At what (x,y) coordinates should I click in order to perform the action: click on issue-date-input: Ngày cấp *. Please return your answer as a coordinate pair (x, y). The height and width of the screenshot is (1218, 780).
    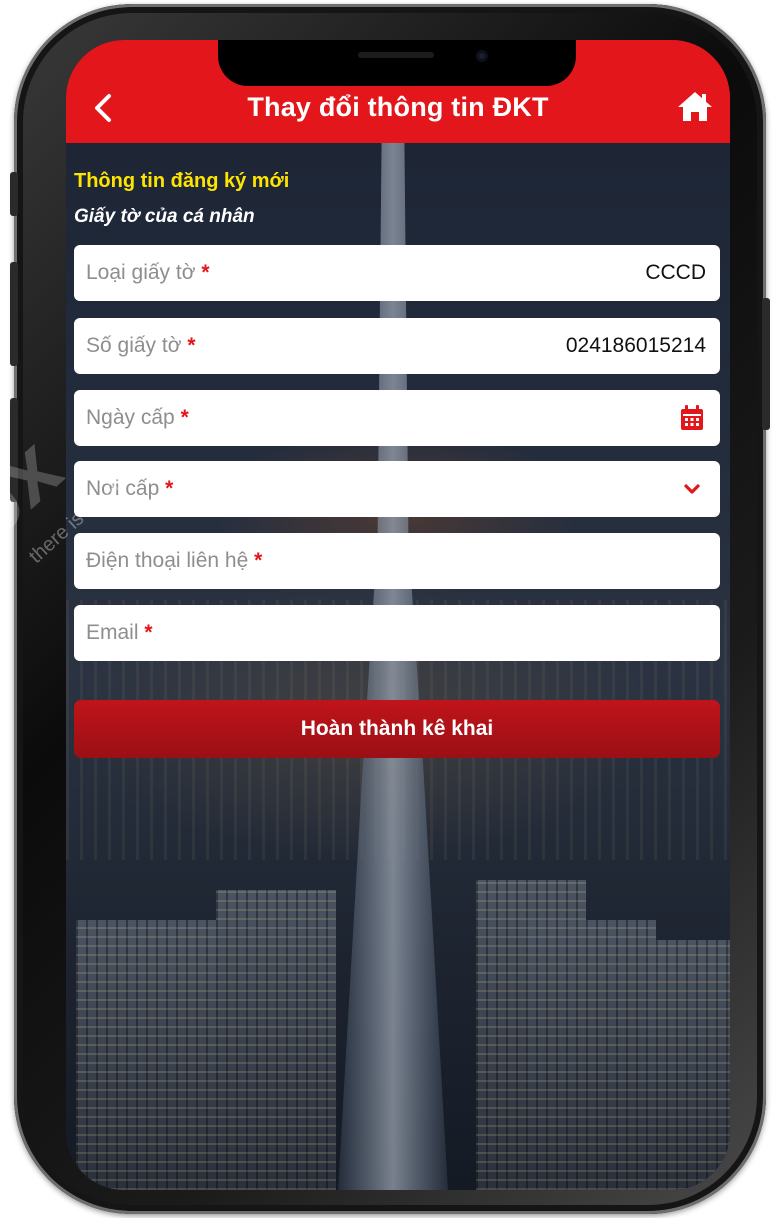
    Looking at the image, I should click on (397, 418).